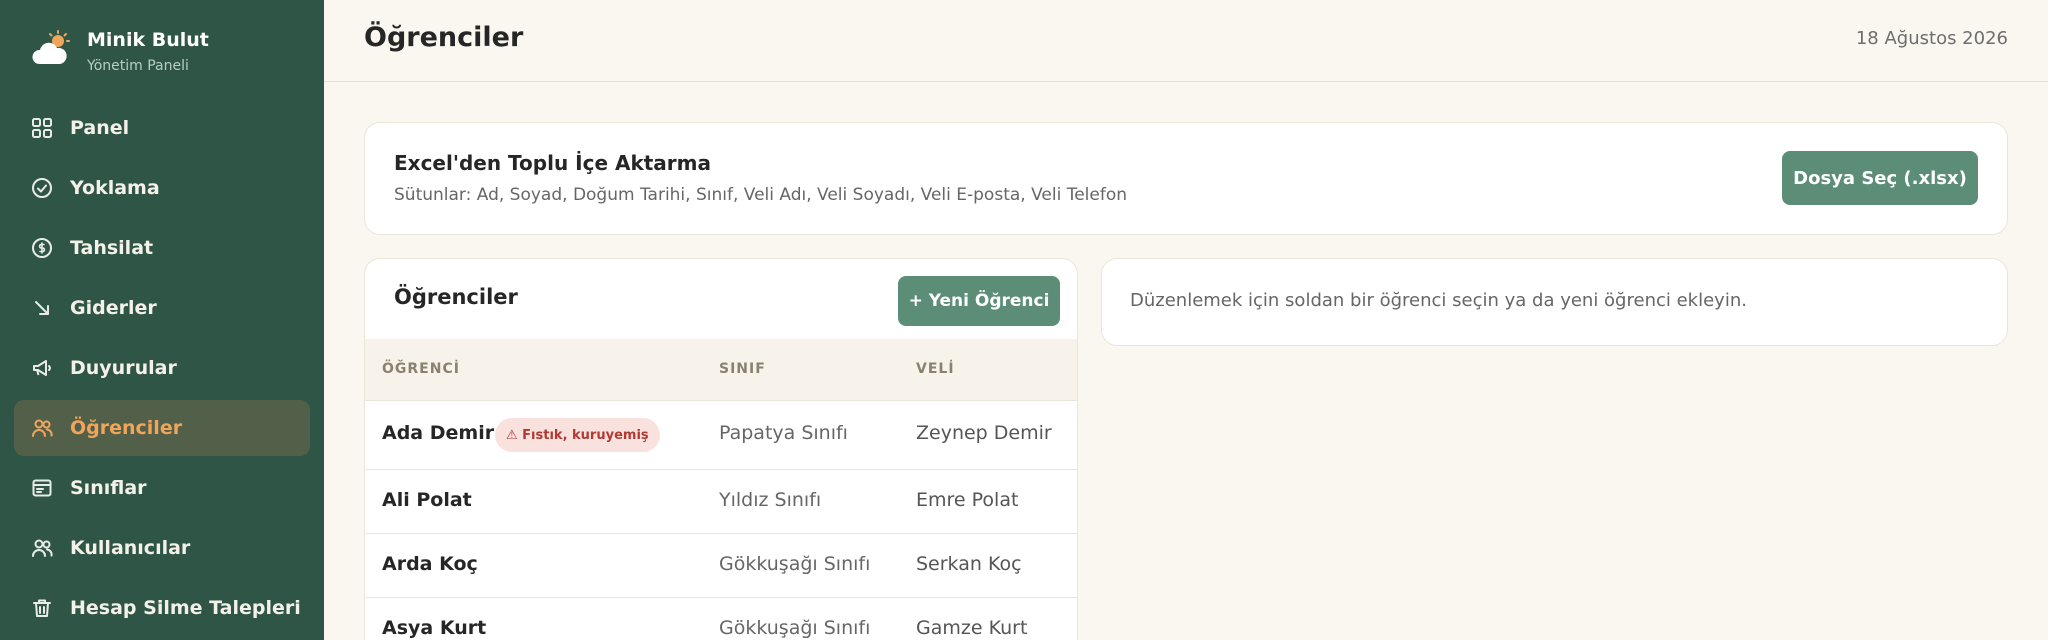 Image resolution: width=2048 pixels, height=640 pixels. Describe the element at coordinates (577, 435) in the screenshot. I see `allergy-badge: ⚠ Fıstık, kuruyemiş` at that location.